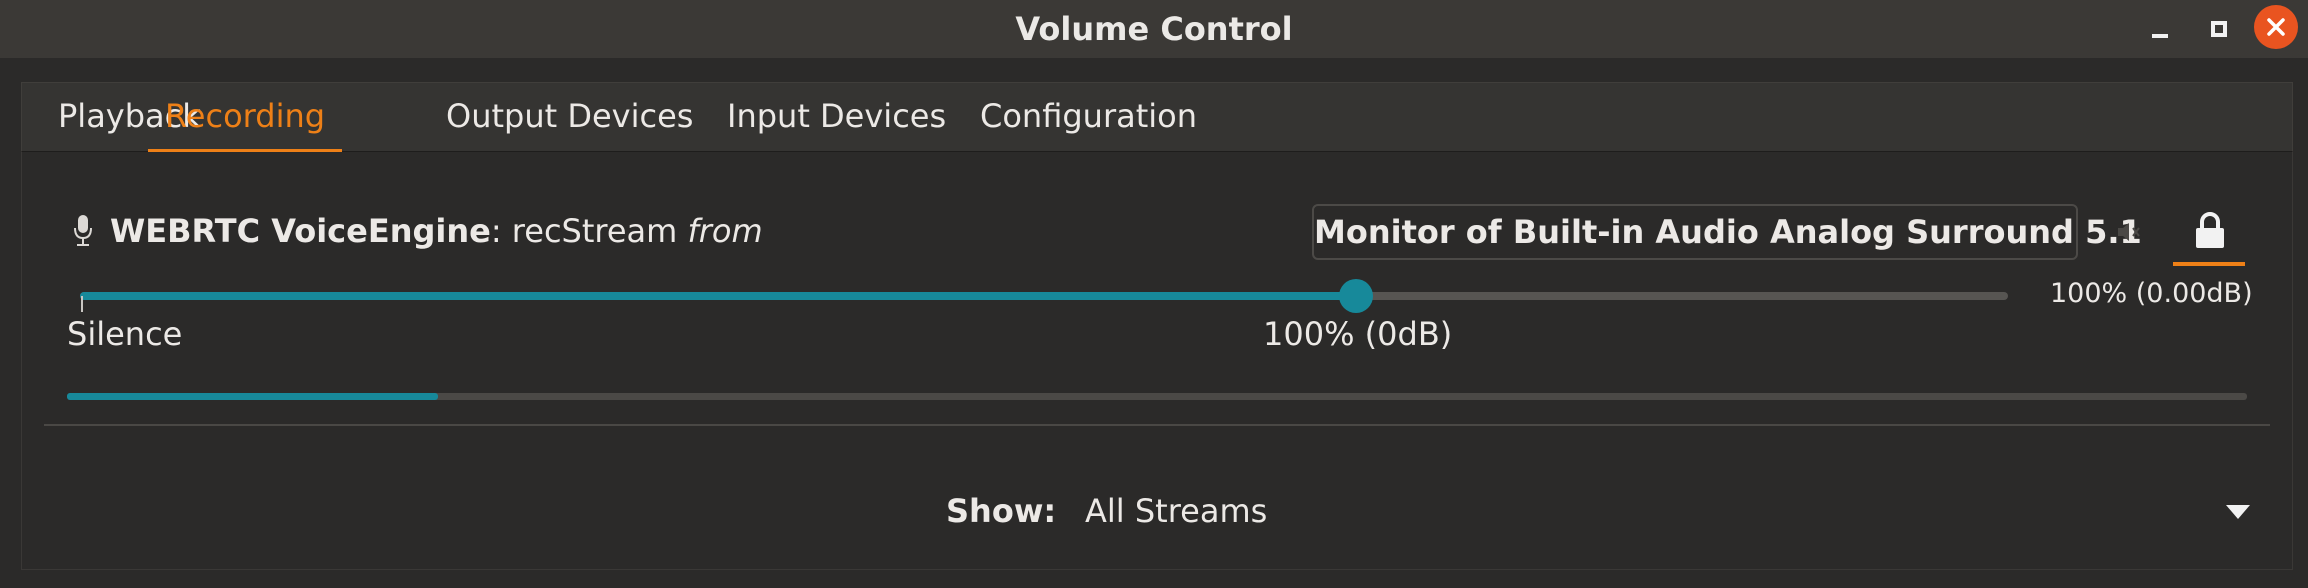 Image resolution: width=2308 pixels, height=588 pixels. I want to click on lock-channels-button, so click(2209, 233).